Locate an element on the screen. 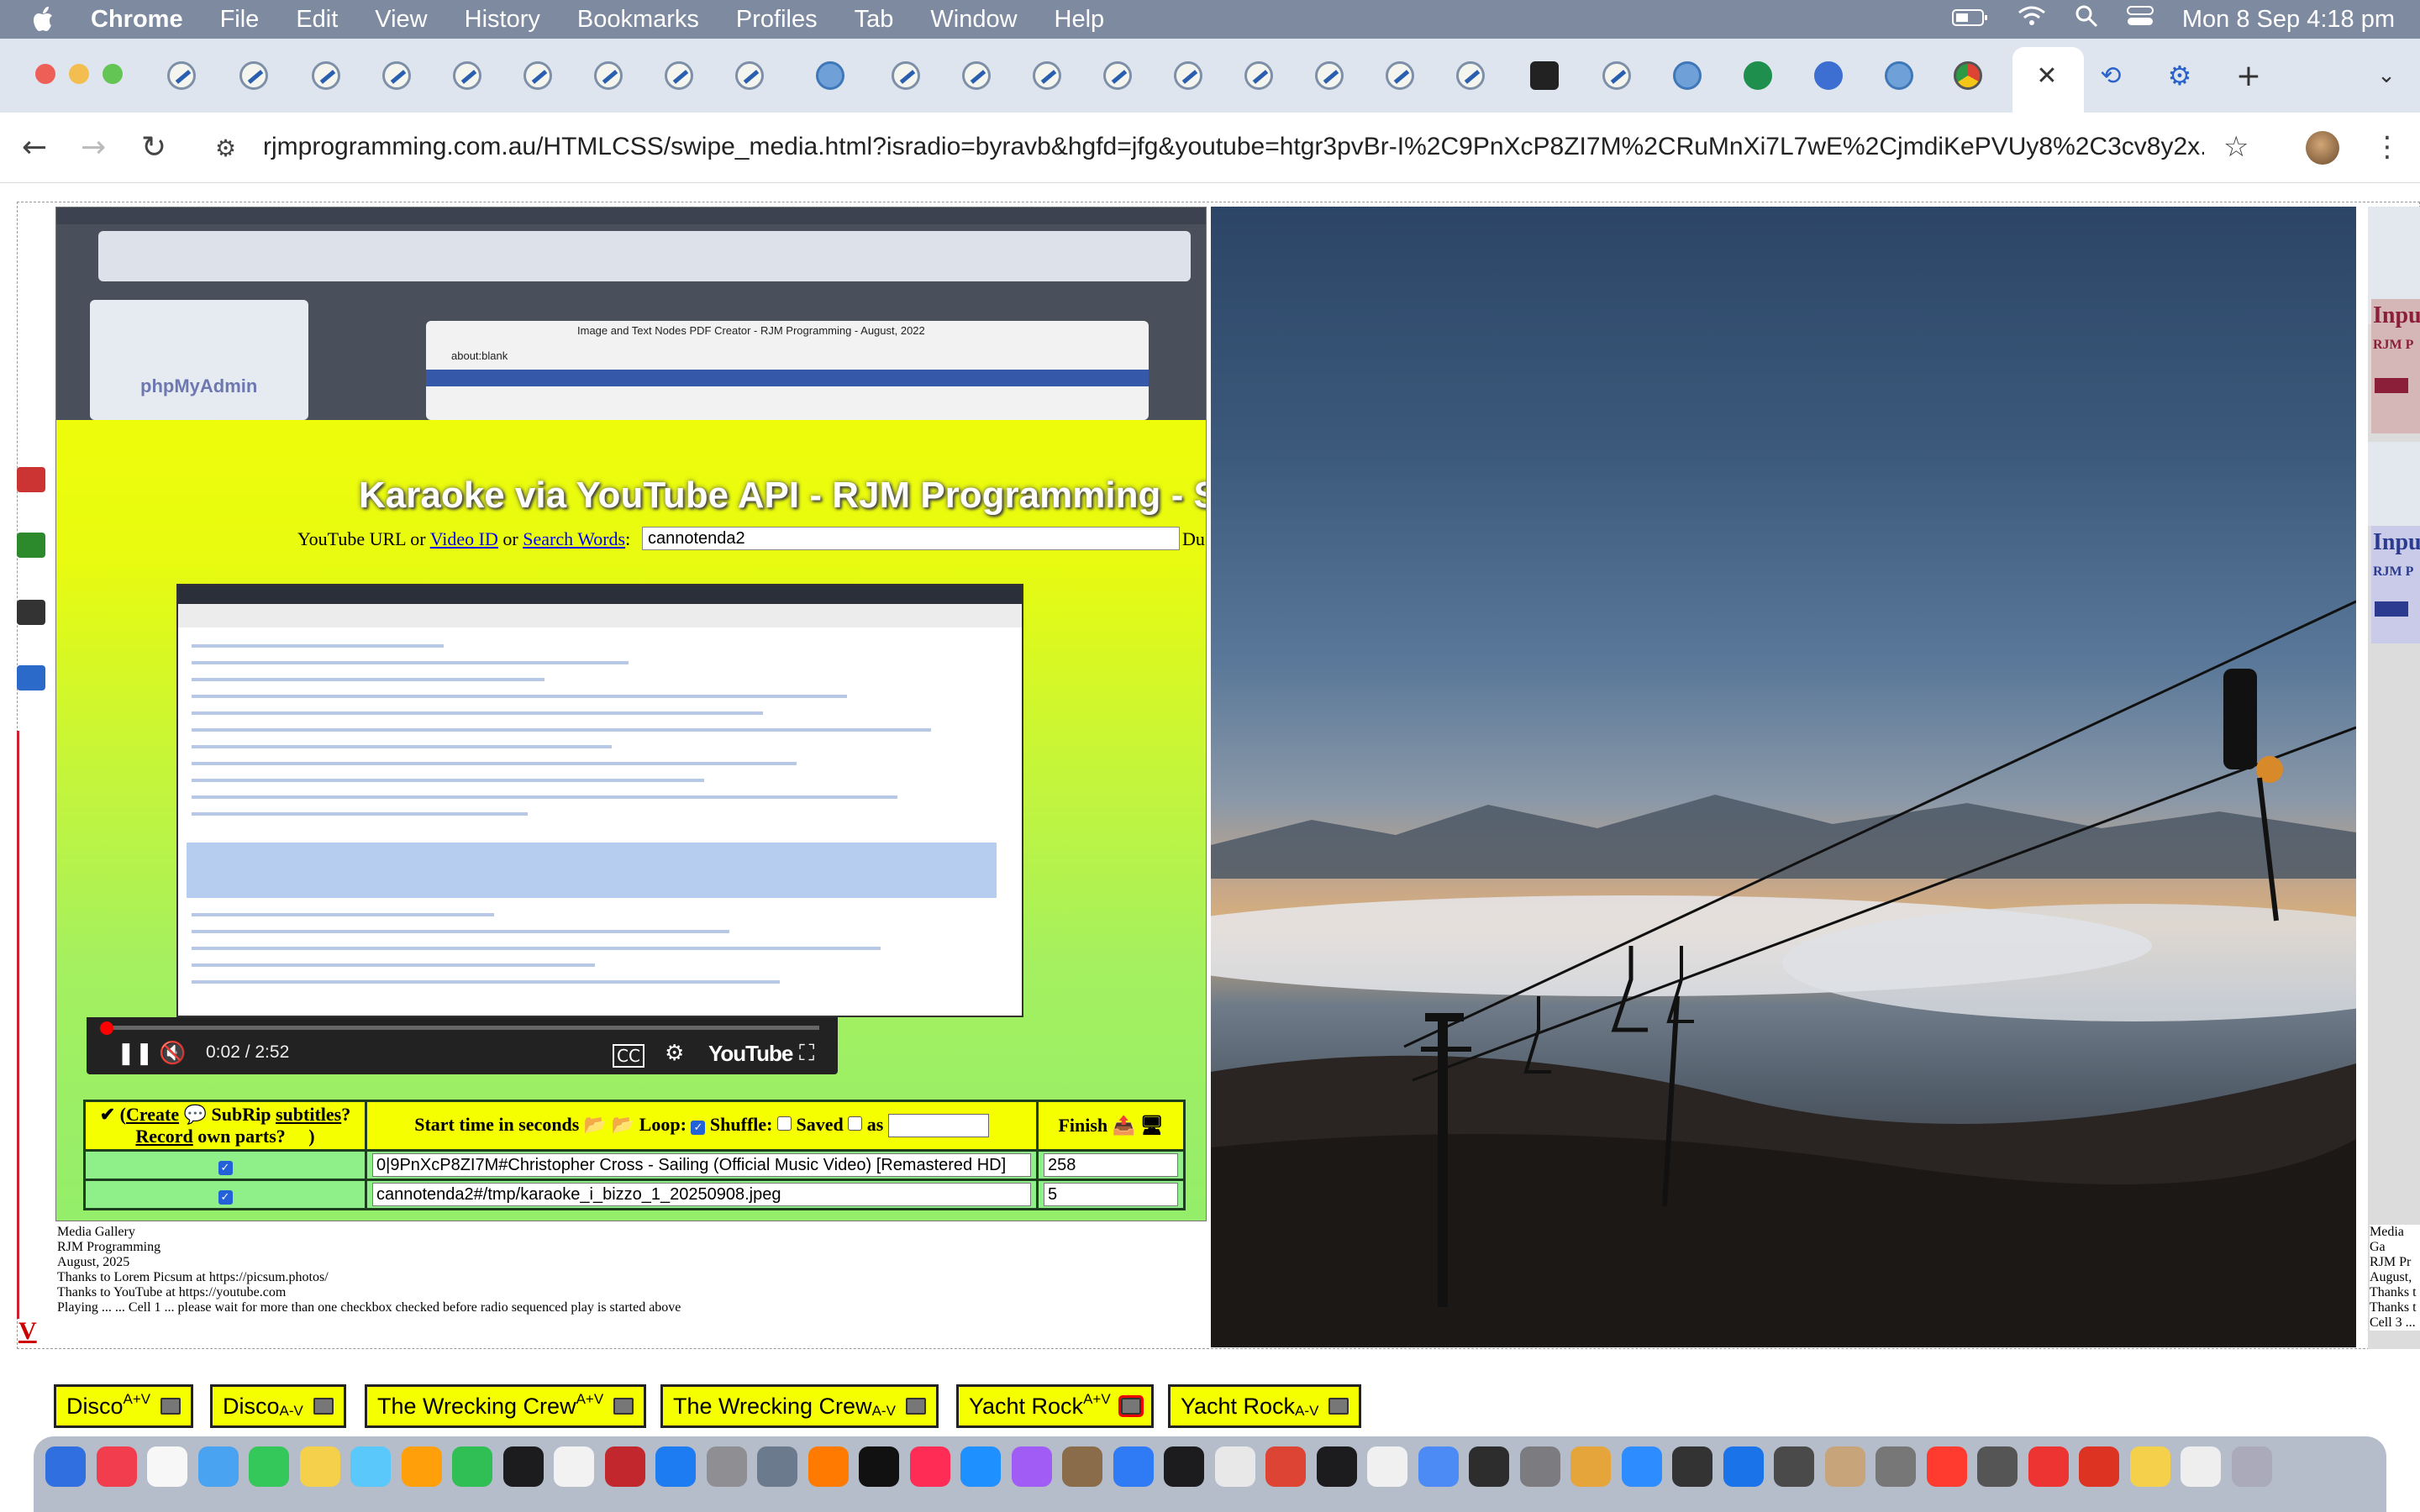  menu-window: Window is located at coordinates (973, 20).